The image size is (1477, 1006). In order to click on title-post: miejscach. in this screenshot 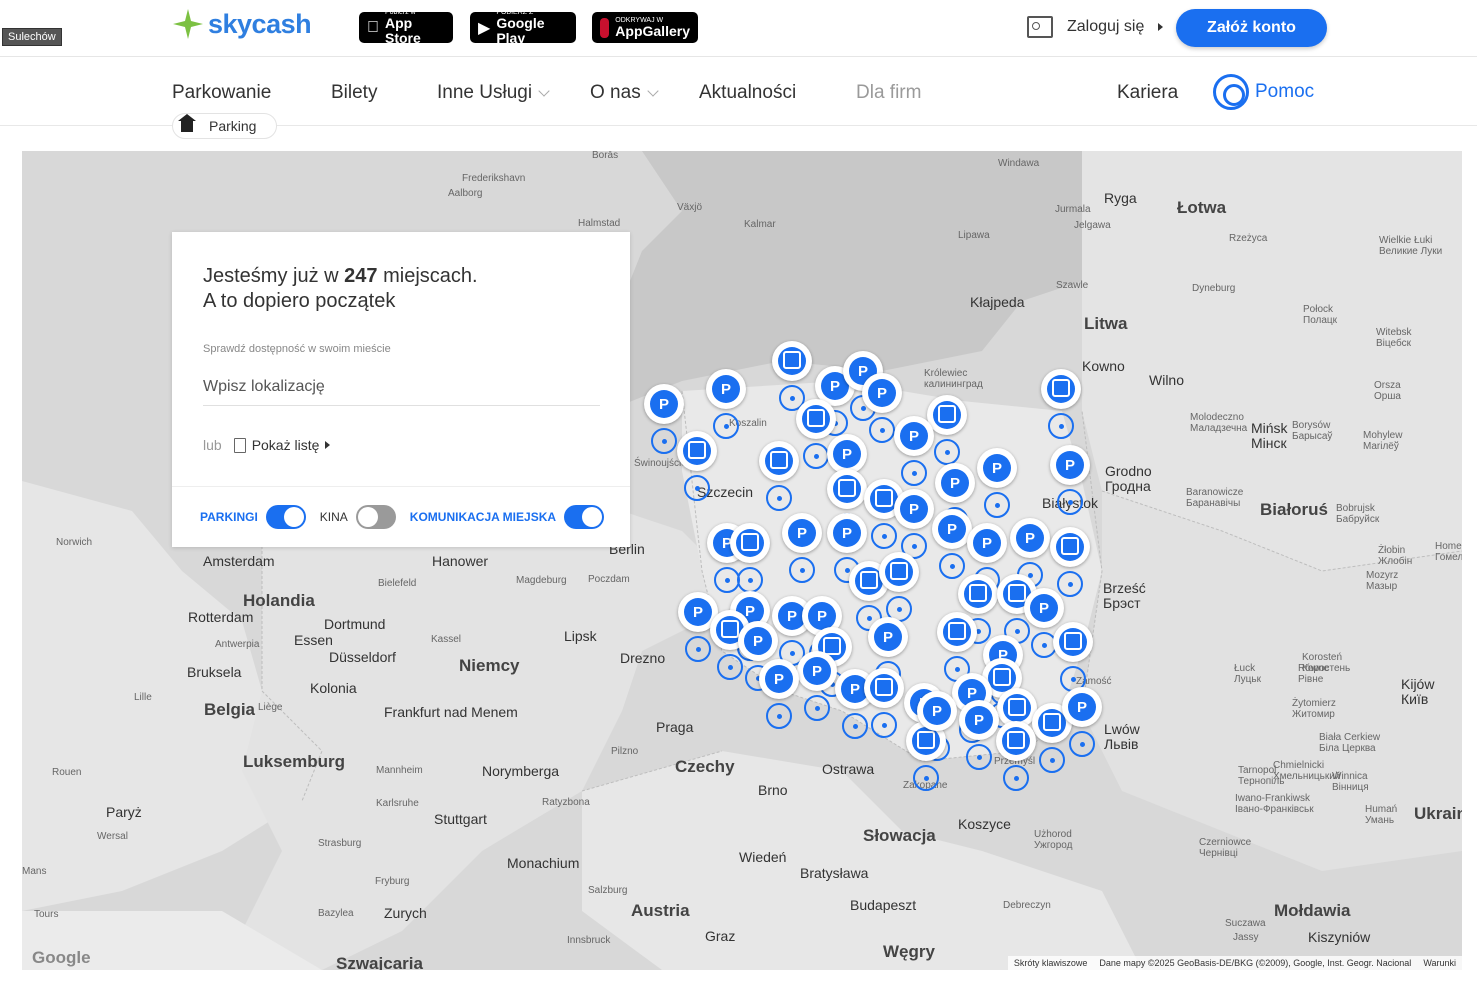, I will do `click(427, 276)`.